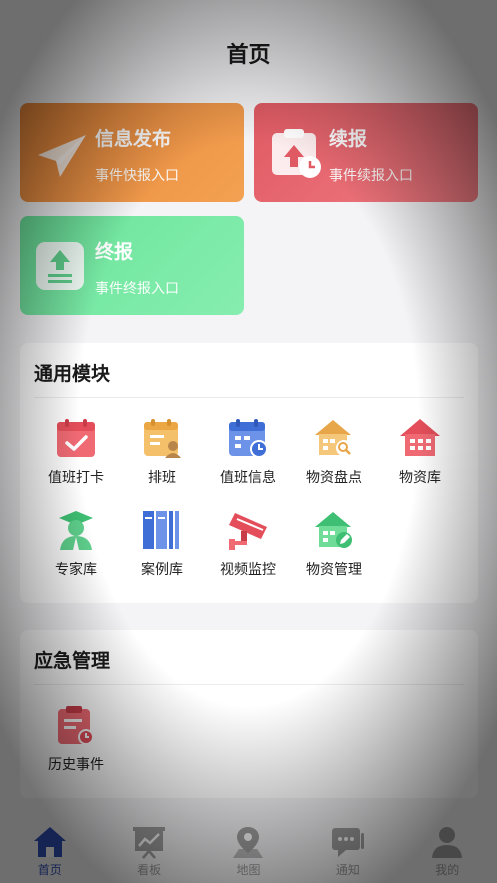  What do you see at coordinates (76, 765) in the screenshot?
I see `module-label: 历史事件` at bounding box center [76, 765].